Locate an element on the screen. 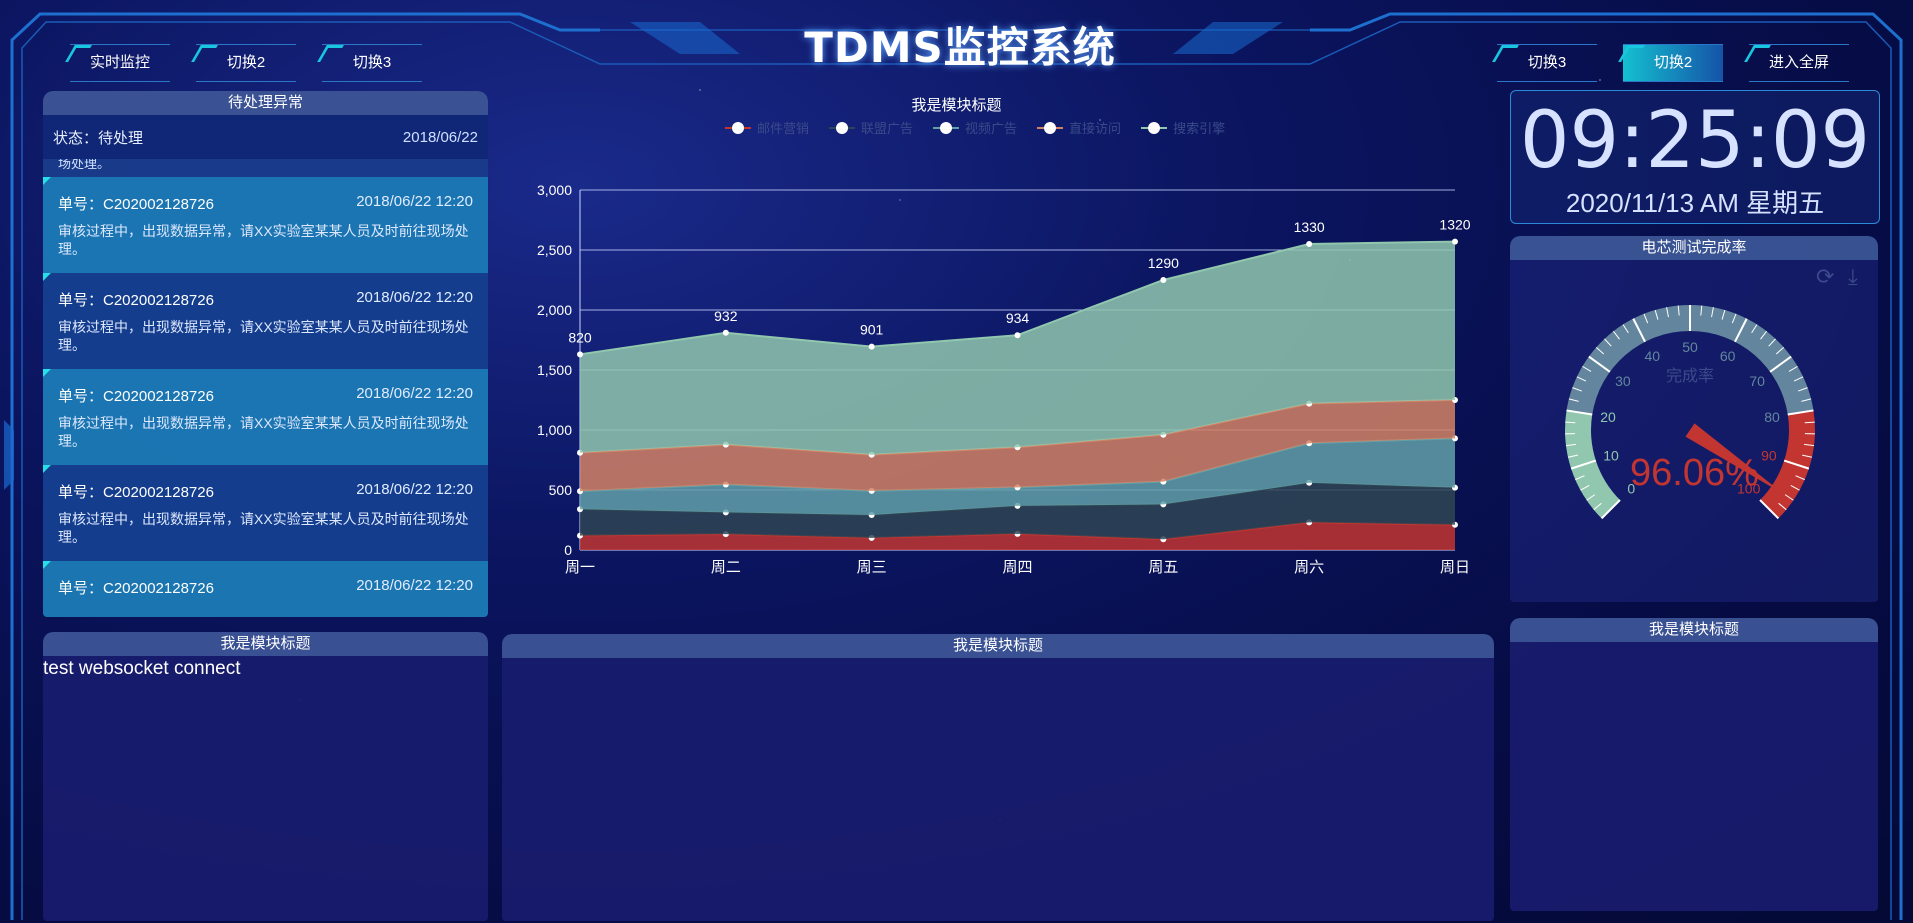  gauge-tick-label: 20 is located at coordinates (1608, 417).